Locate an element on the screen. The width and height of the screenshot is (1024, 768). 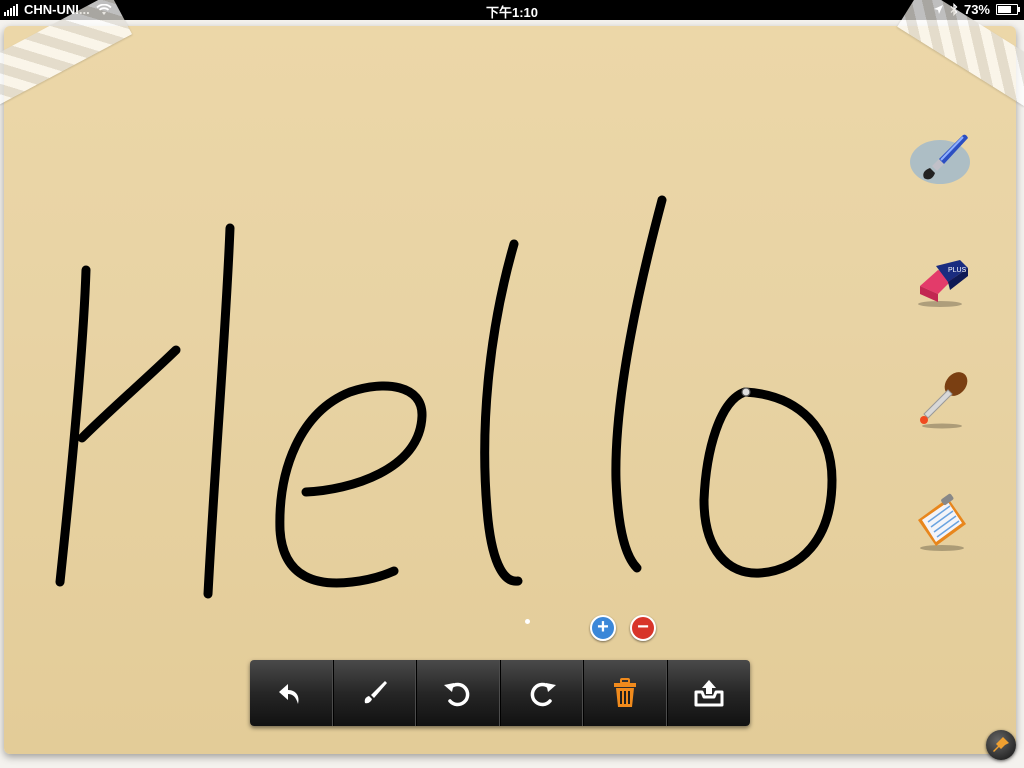
redo-button is located at coordinates (542, 693).